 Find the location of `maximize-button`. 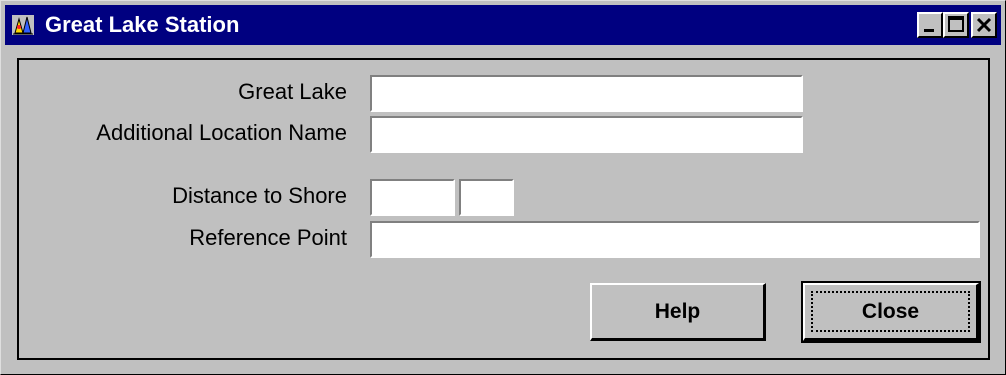

maximize-button is located at coordinates (956, 25).